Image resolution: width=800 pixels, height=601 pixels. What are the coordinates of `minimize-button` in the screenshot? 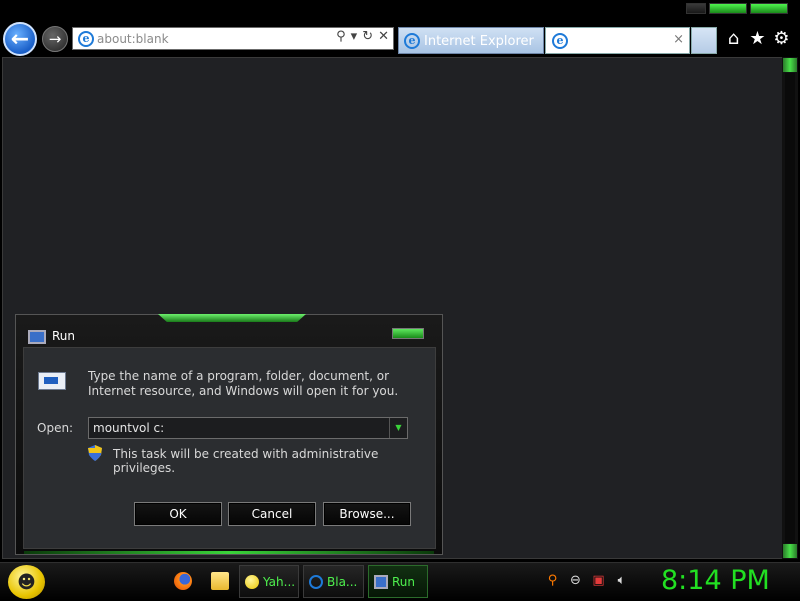 It's located at (696, 8).